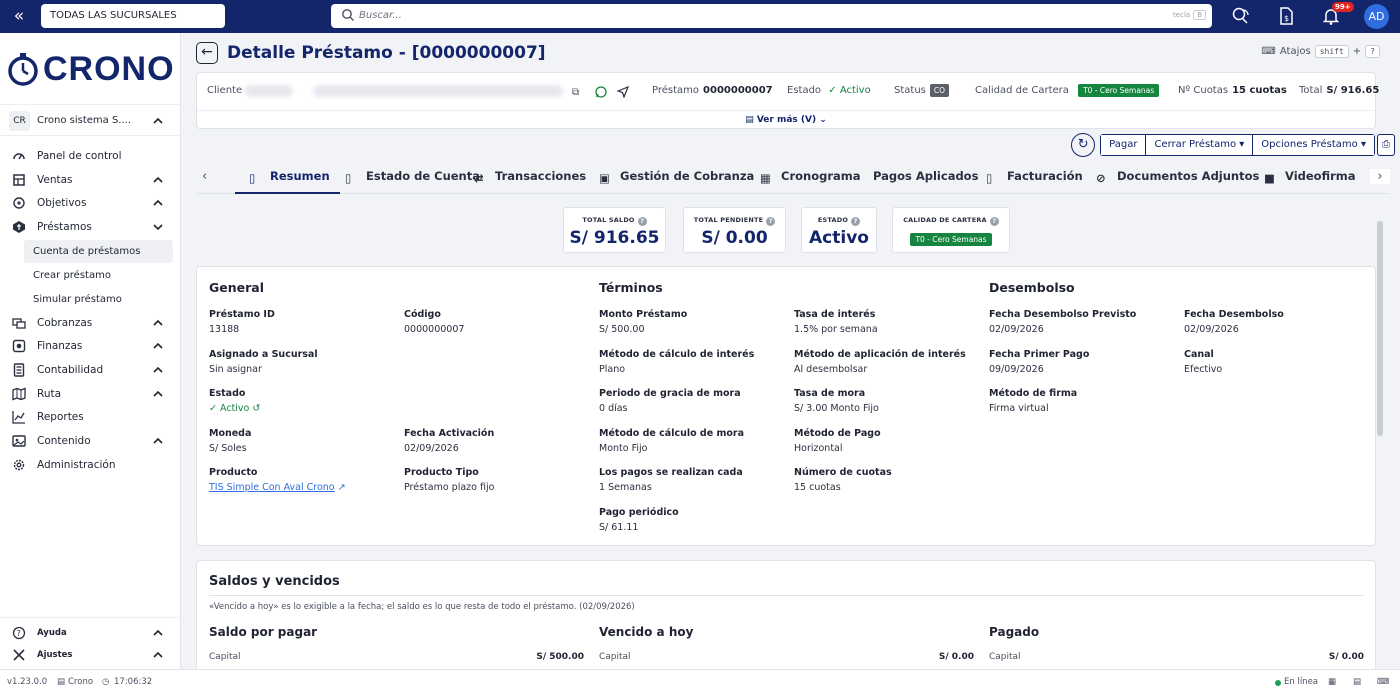 The image size is (1400, 694). Describe the element at coordinates (90, 394) in the screenshot. I see `nav-ruta: Ruta` at that location.